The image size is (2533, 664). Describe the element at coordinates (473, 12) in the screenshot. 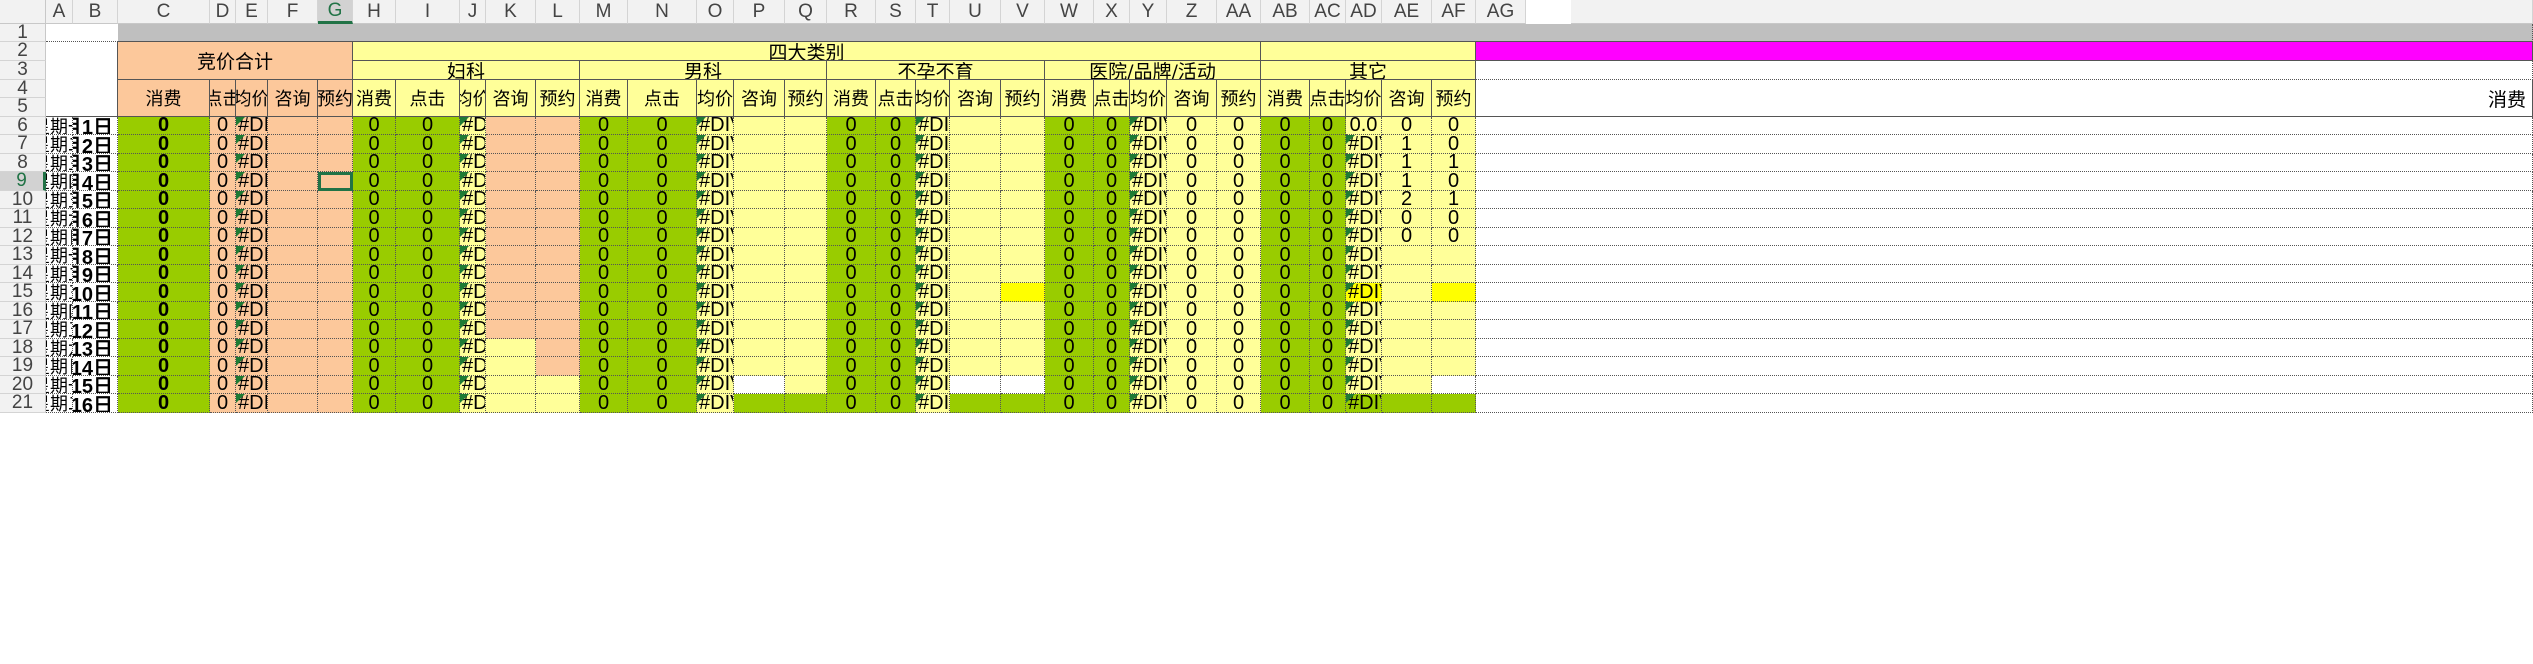

I see `column-header-j: J` at that location.